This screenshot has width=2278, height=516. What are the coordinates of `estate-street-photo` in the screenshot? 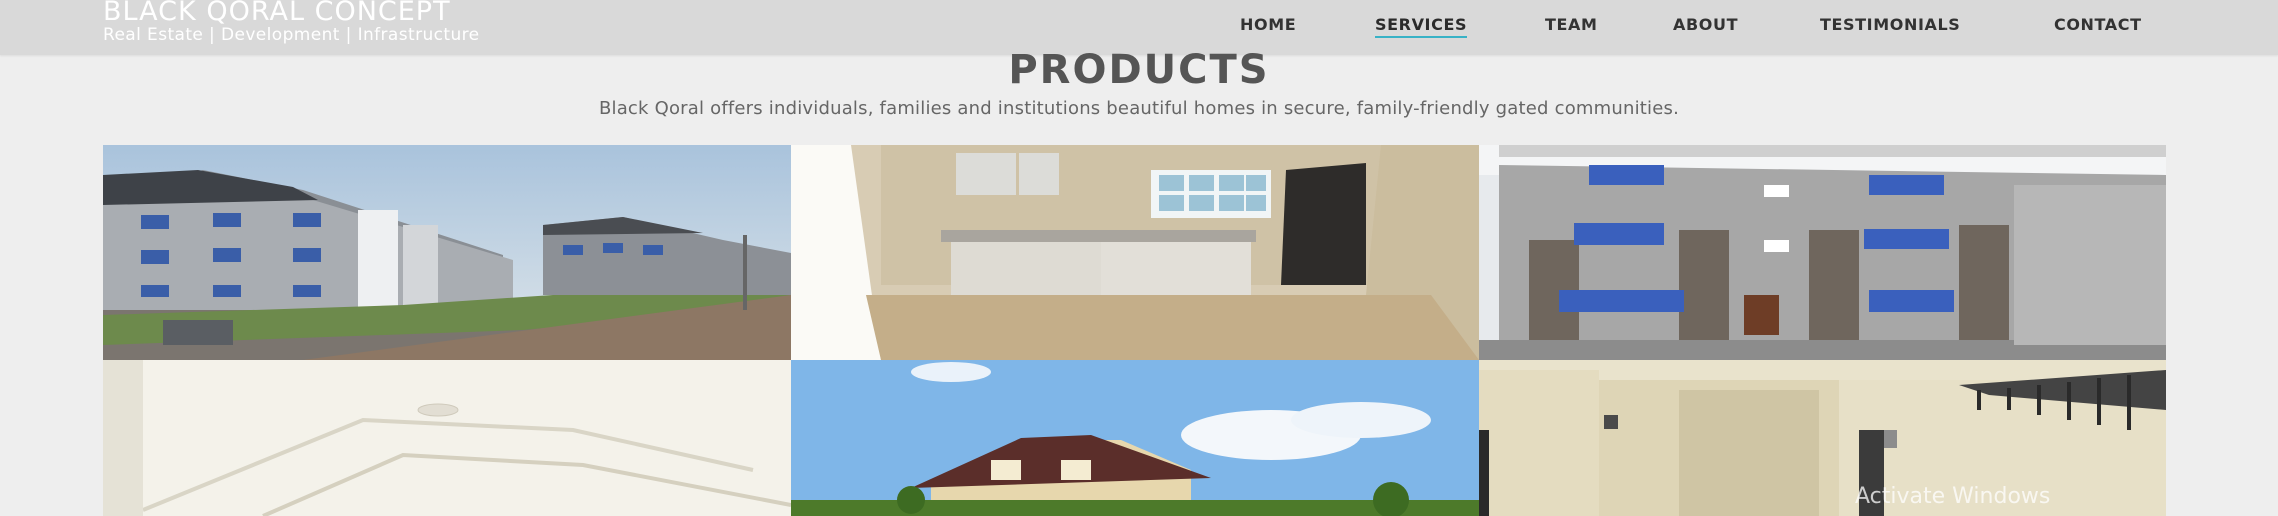 It's located at (447, 252).